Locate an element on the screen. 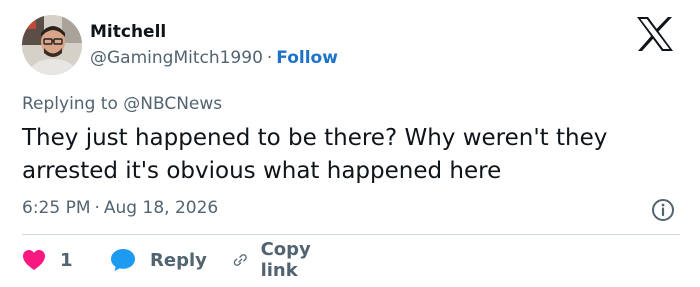 The height and width of the screenshot is (287, 700). link-icon is located at coordinates (240, 260).